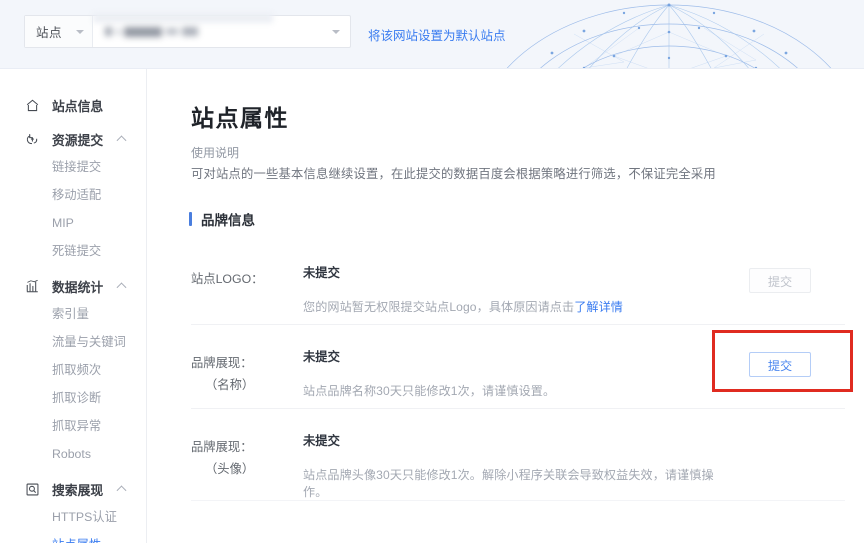 This screenshot has width=864, height=543. I want to click on row-label-brand-avatar: 品牌展现： （头像）, so click(247, 454).